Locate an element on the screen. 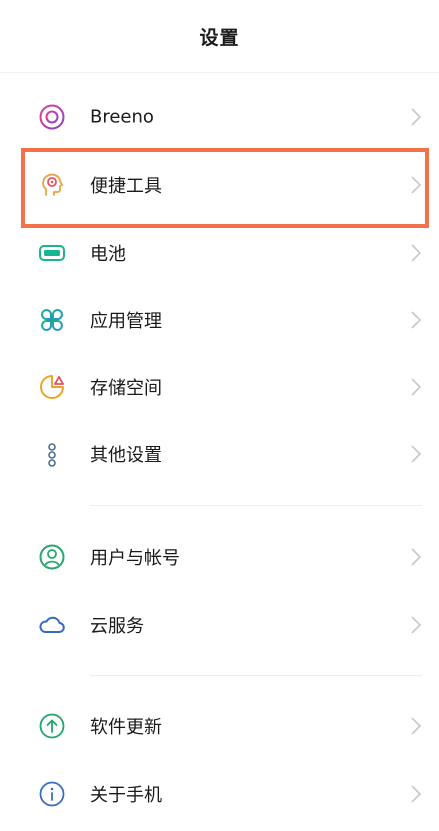  user-account-icon is located at coordinates (52, 557).